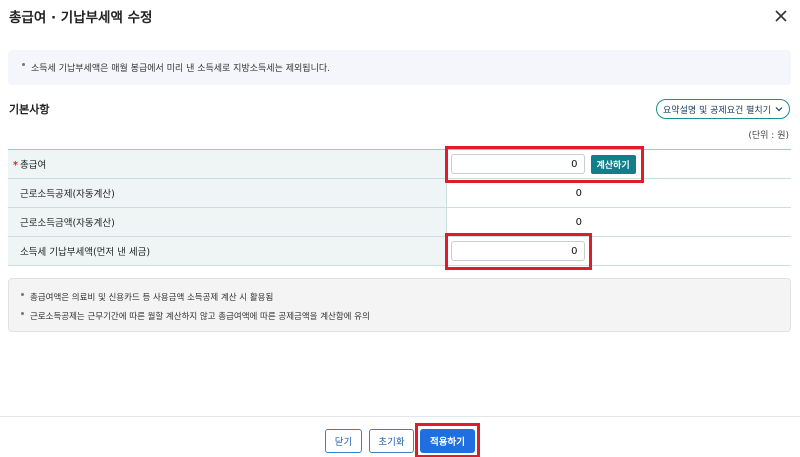  I want to click on earned-income-deduction-value: 0, so click(578, 193).